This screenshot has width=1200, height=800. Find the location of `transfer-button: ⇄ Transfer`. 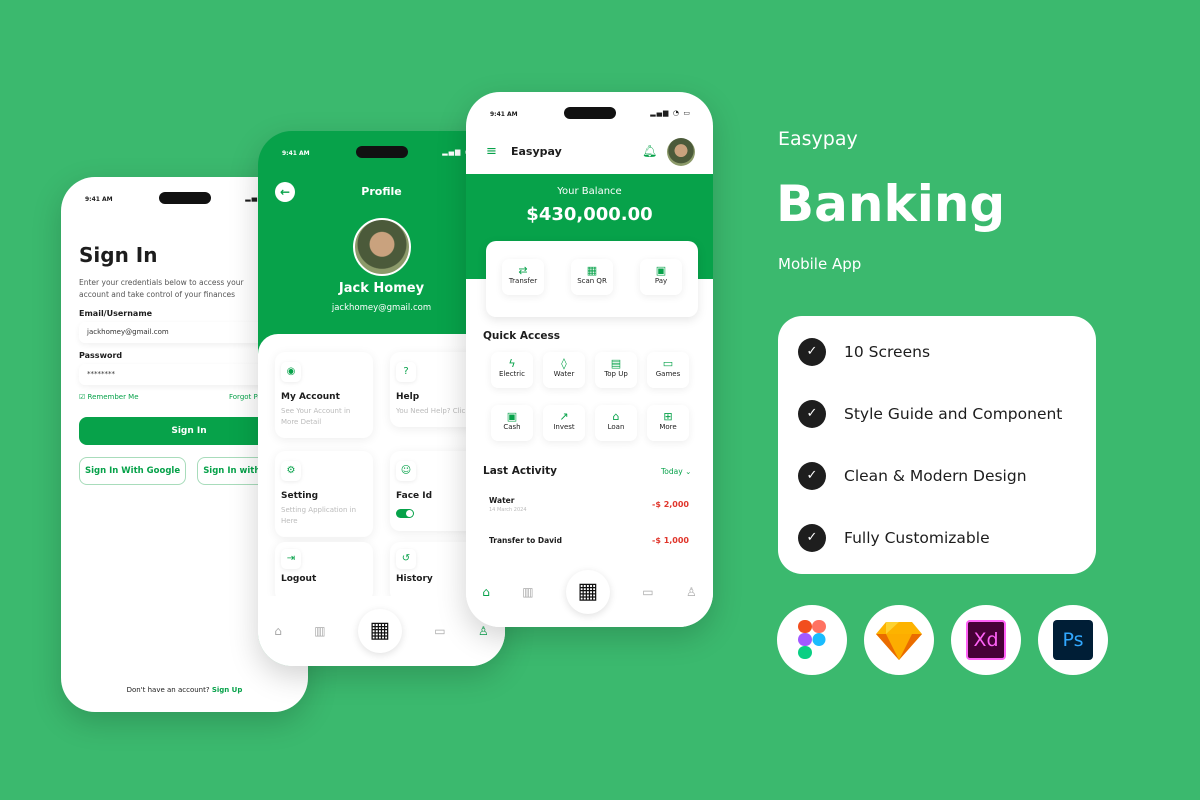

transfer-button: ⇄ Transfer is located at coordinates (523, 277).